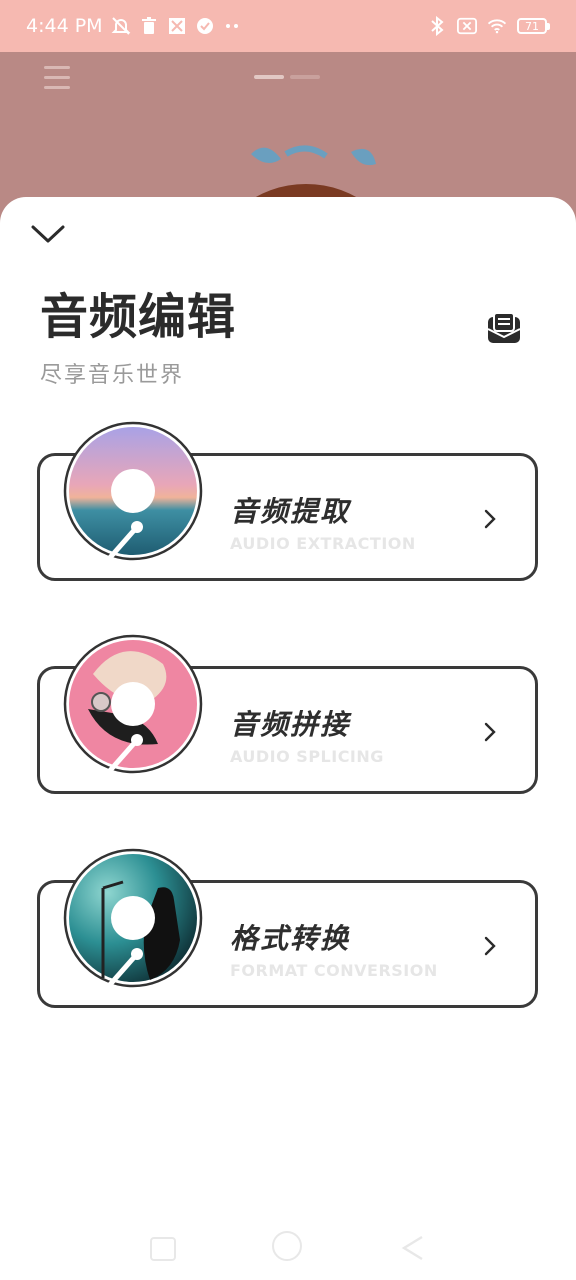 Image resolution: width=576 pixels, height=1280 pixels. What do you see at coordinates (437, 26) in the screenshot?
I see `bluetooth-icon` at bounding box center [437, 26].